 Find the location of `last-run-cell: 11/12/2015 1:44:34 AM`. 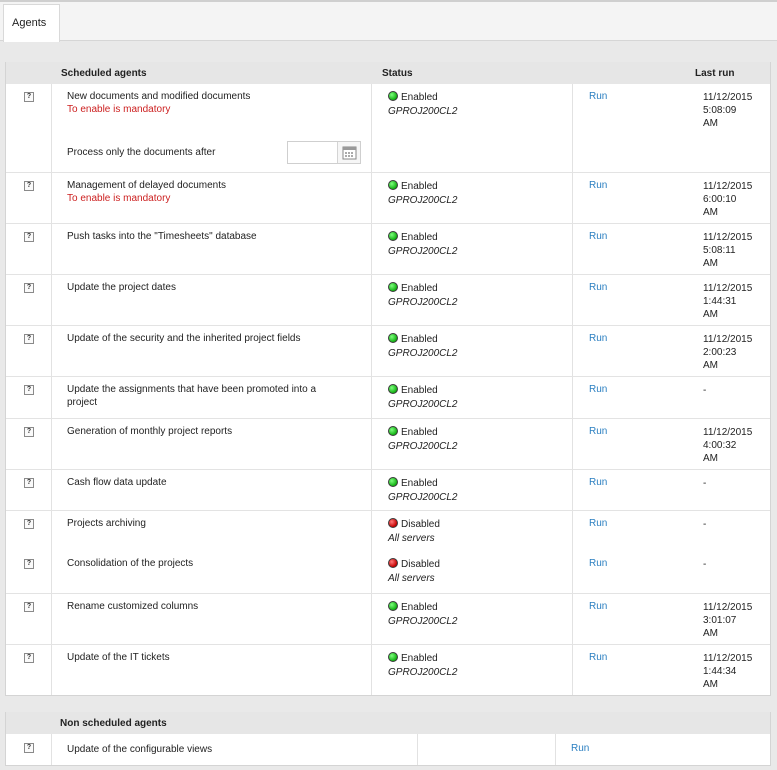

last-run-cell: 11/12/2015 1:44:34 AM is located at coordinates (734, 671).